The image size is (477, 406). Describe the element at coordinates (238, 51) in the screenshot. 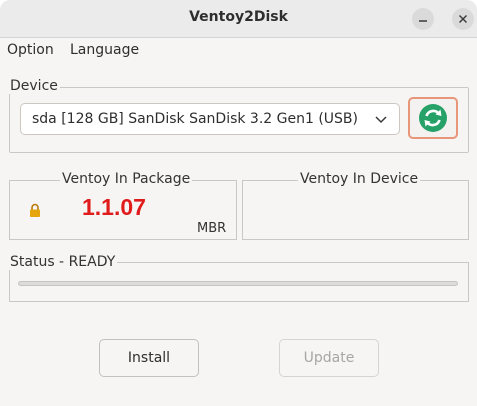

I see `menu-bar: Option Language` at that location.